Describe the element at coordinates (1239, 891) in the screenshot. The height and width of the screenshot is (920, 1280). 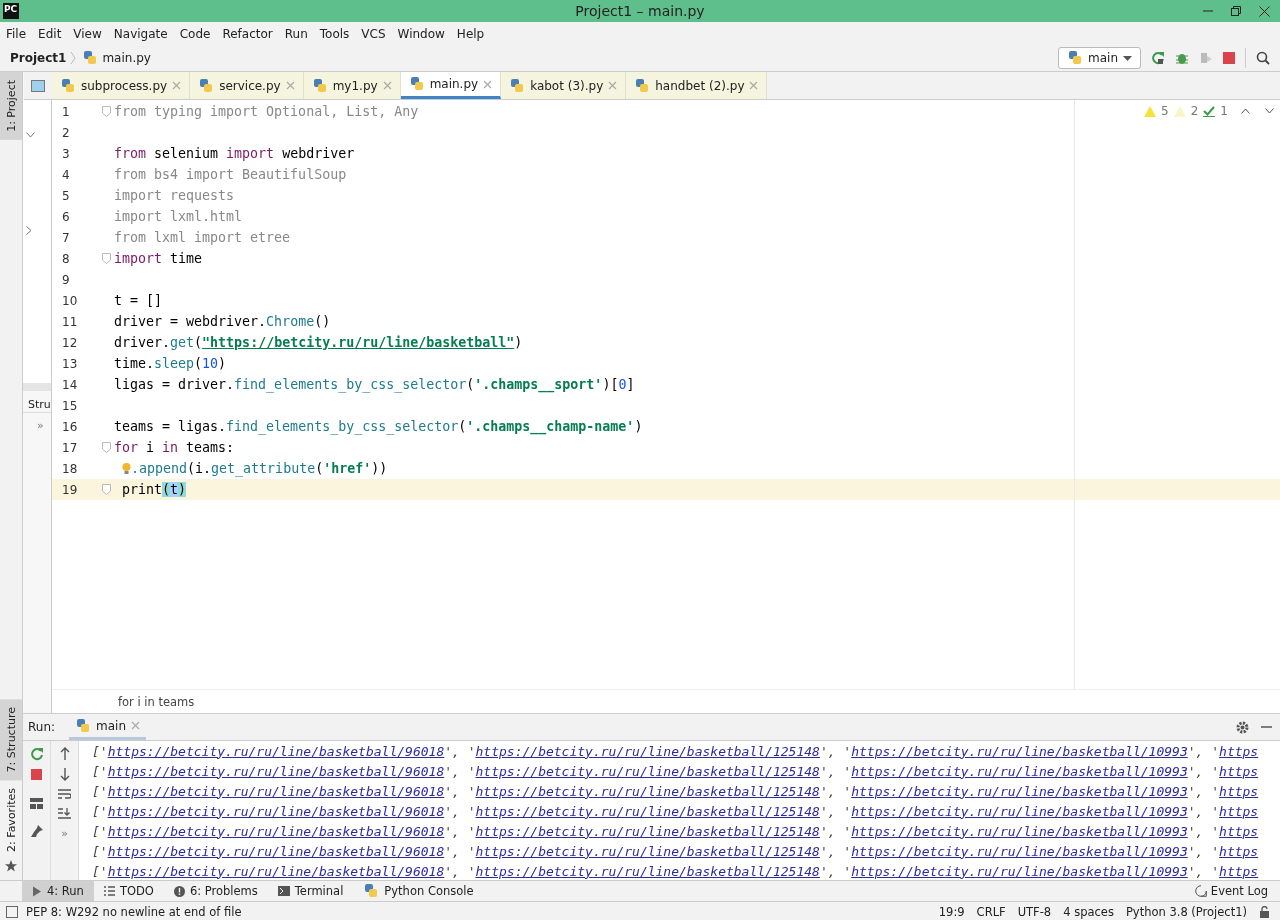
I see `event-log-button: Event Log` at that location.